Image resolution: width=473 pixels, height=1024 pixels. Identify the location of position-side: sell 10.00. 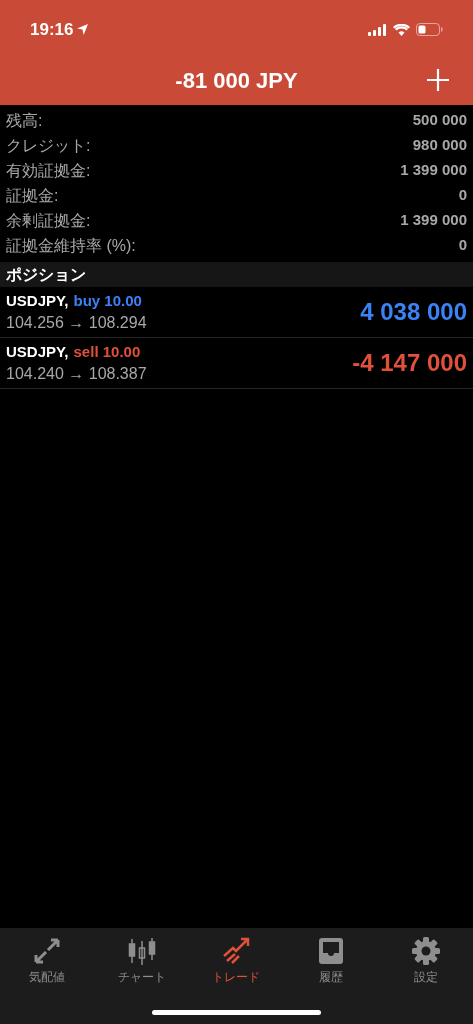
(107, 352).